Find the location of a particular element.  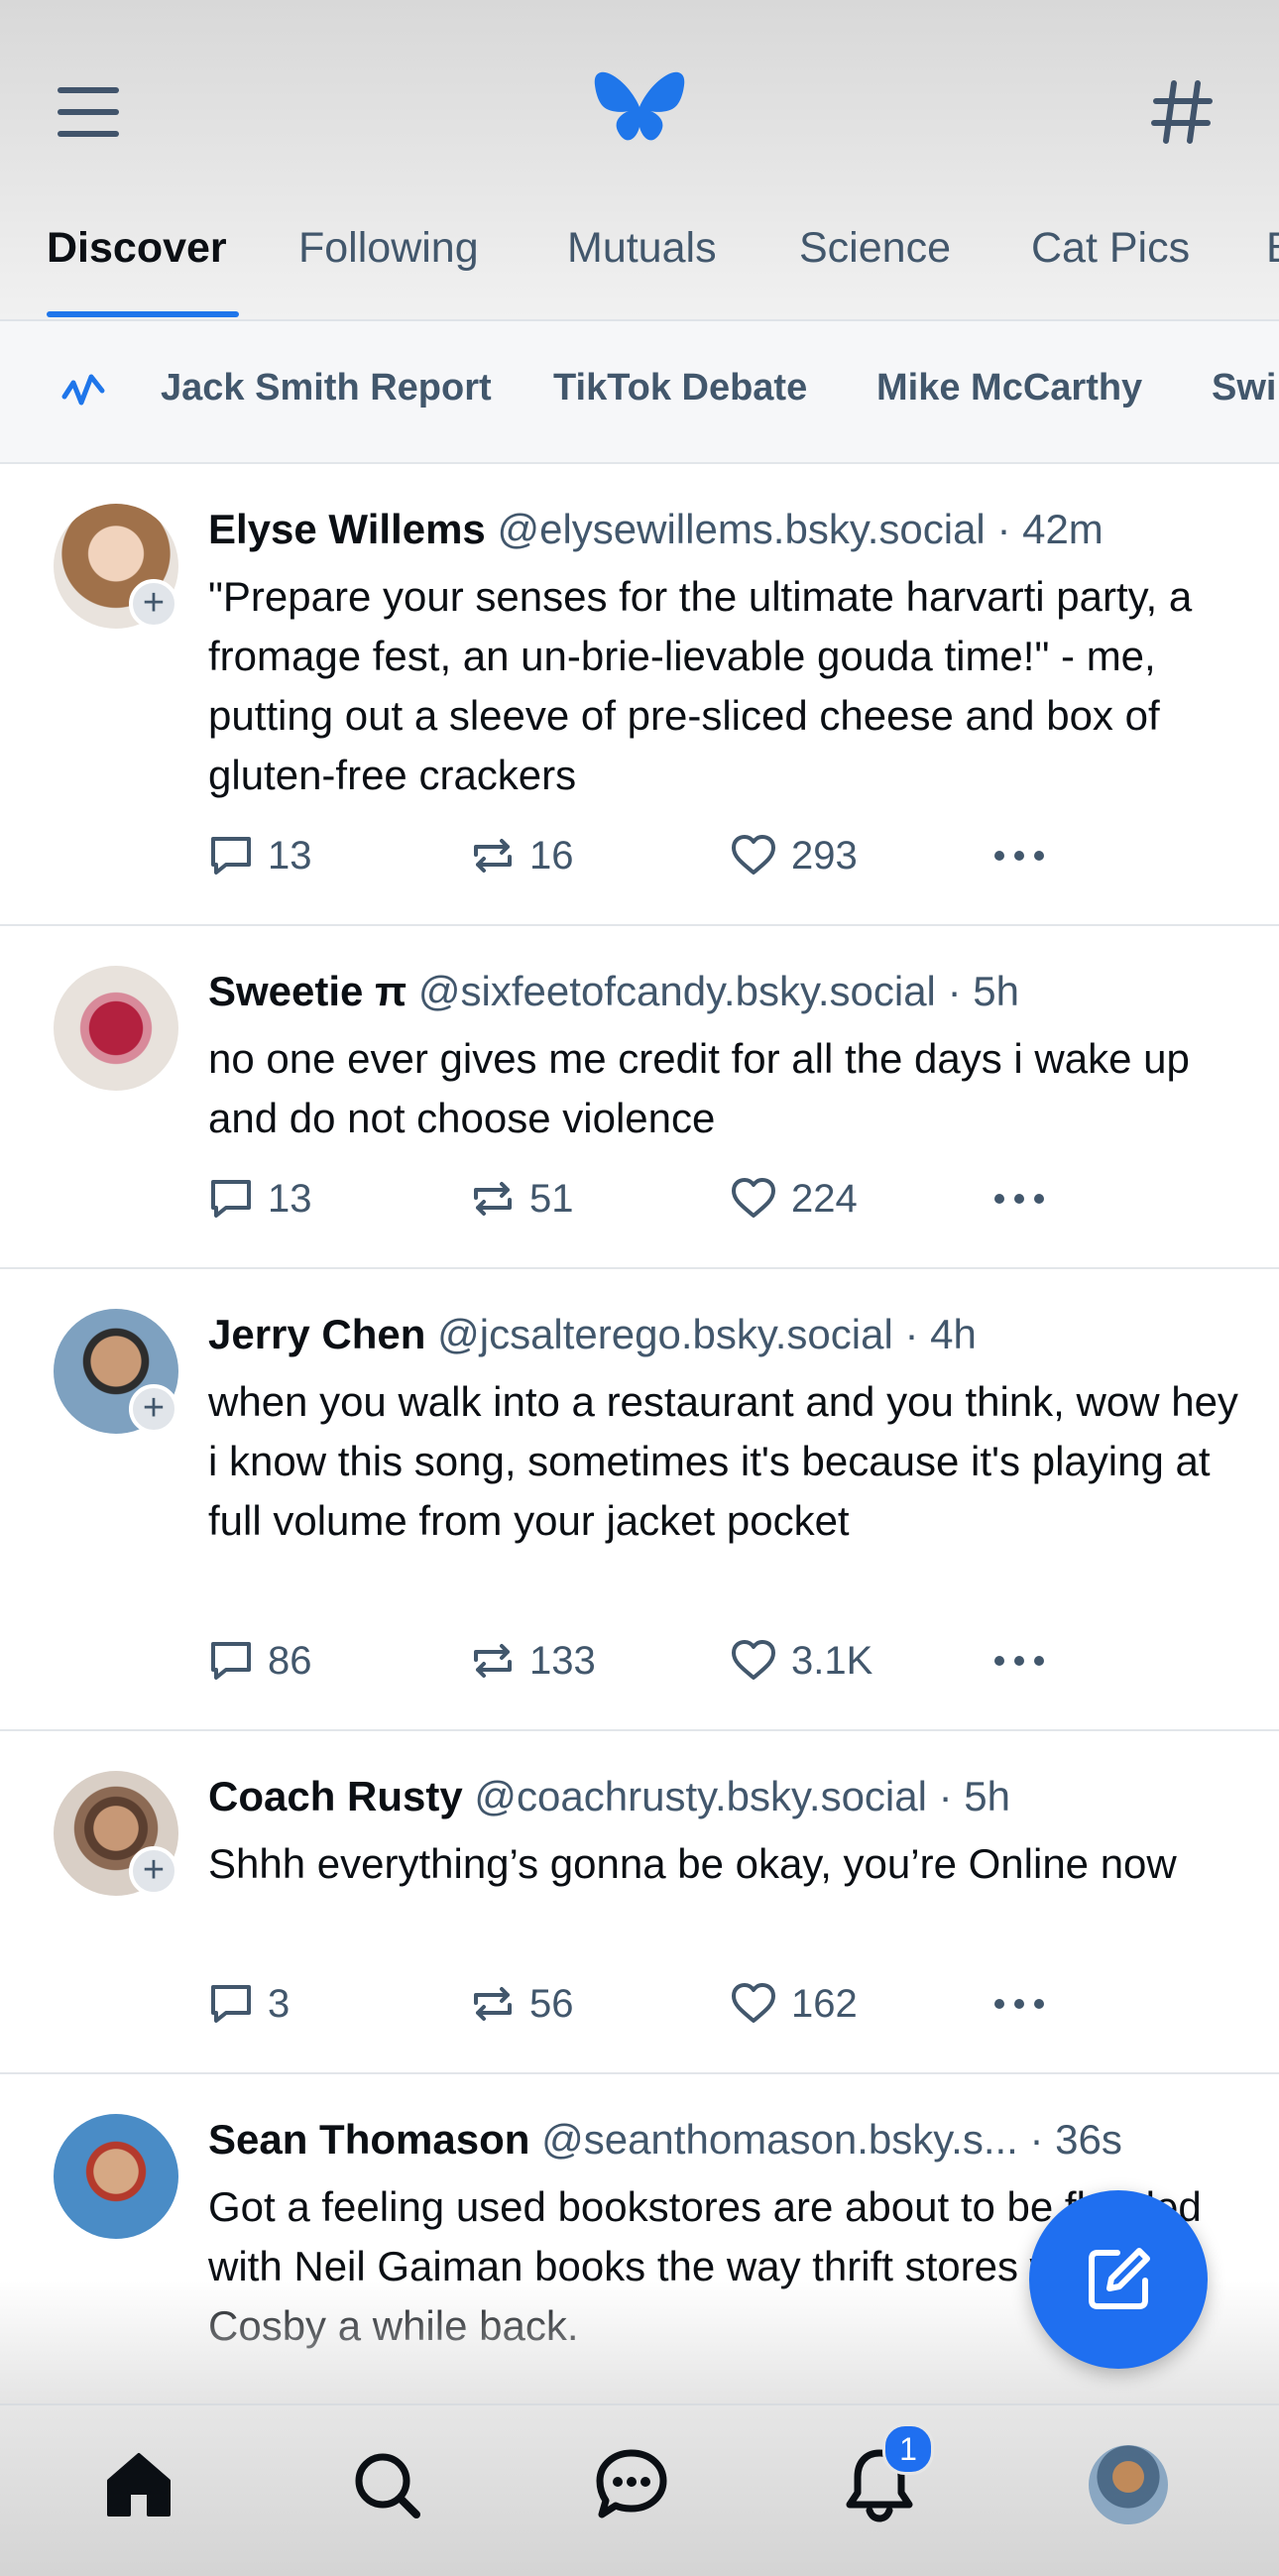

post-time: · 4h is located at coordinates (941, 1334).